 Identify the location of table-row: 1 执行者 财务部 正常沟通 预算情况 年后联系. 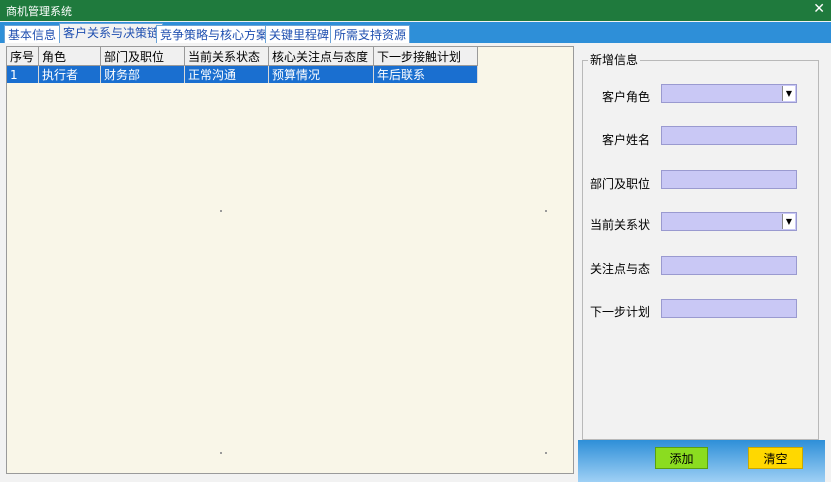
(242, 74).